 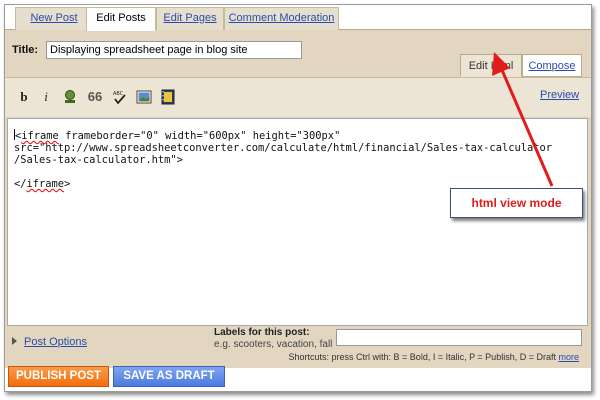 I want to click on tab-edit-posts: Edit Posts, so click(x=121, y=19).